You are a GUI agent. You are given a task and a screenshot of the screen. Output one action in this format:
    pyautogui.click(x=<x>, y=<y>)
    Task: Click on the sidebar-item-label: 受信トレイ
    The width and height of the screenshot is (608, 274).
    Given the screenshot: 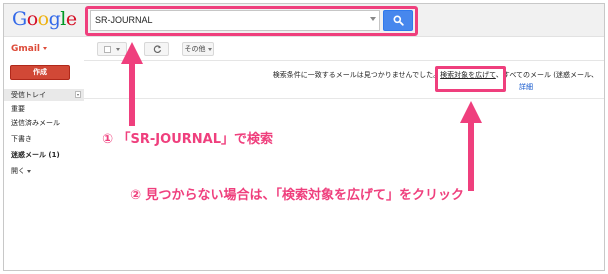 What is the action you would take?
    pyautogui.click(x=28, y=95)
    